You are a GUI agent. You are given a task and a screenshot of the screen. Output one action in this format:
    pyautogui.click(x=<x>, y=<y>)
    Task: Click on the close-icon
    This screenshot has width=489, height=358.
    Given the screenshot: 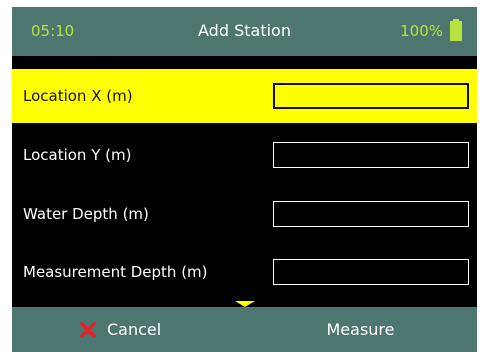 What is the action you would take?
    pyautogui.click(x=88, y=330)
    